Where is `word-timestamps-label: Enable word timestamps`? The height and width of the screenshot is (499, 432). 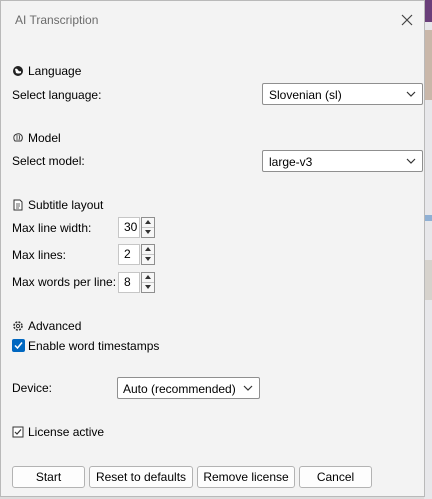 word-timestamps-label: Enable word timestamps is located at coordinates (93, 346).